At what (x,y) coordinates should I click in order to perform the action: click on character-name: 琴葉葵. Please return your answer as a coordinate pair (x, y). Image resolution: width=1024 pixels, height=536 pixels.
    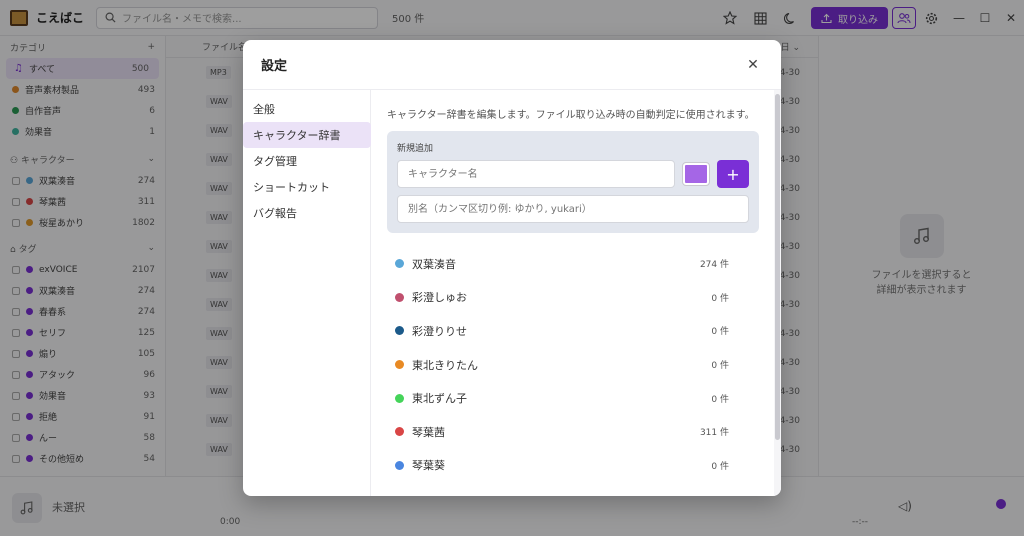
    Looking at the image, I should click on (428, 466).